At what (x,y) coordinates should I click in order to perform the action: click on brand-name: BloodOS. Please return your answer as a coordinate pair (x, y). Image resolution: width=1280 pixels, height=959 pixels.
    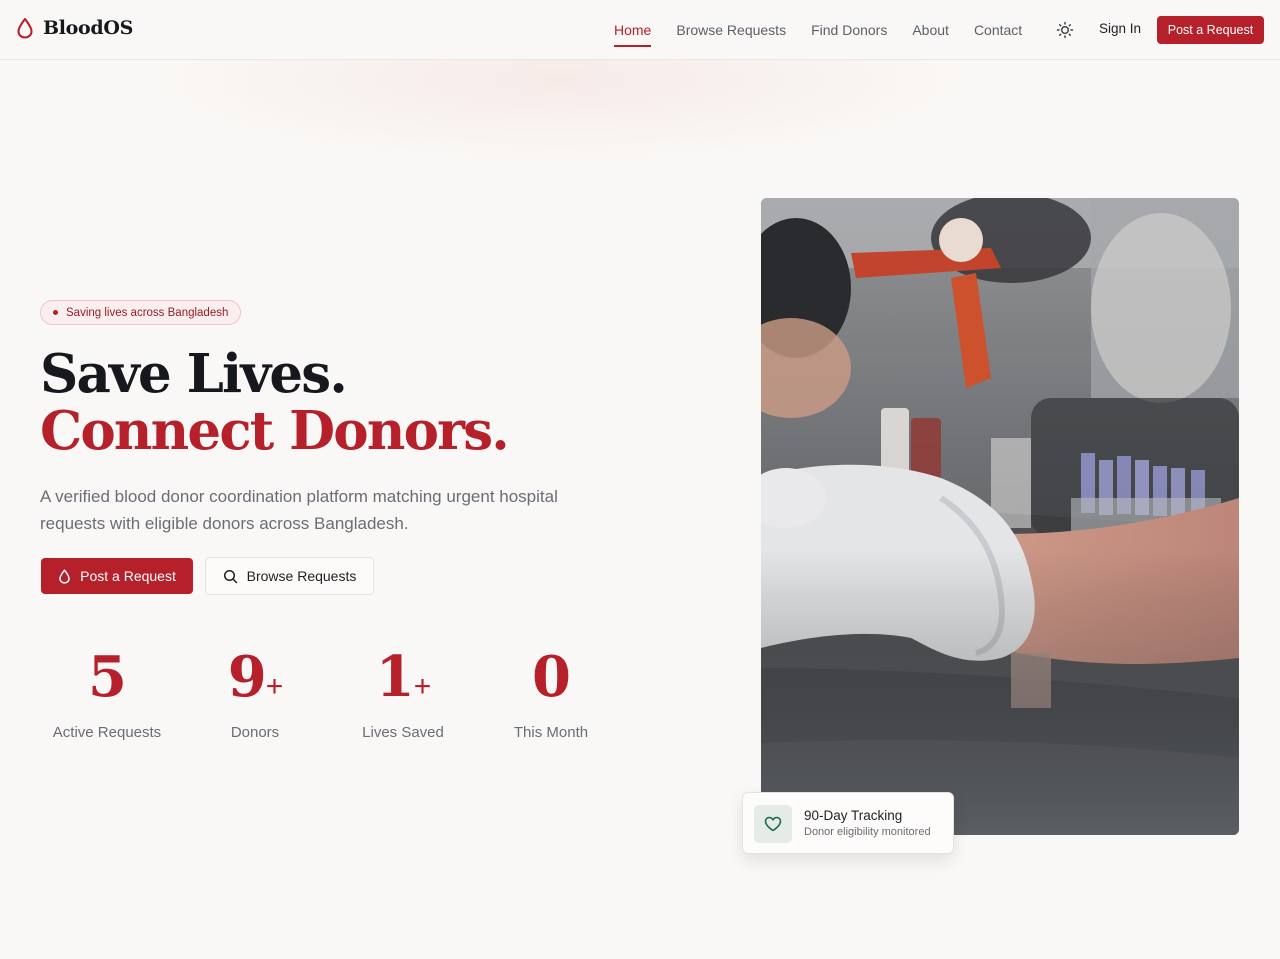
    Looking at the image, I should click on (88, 28).